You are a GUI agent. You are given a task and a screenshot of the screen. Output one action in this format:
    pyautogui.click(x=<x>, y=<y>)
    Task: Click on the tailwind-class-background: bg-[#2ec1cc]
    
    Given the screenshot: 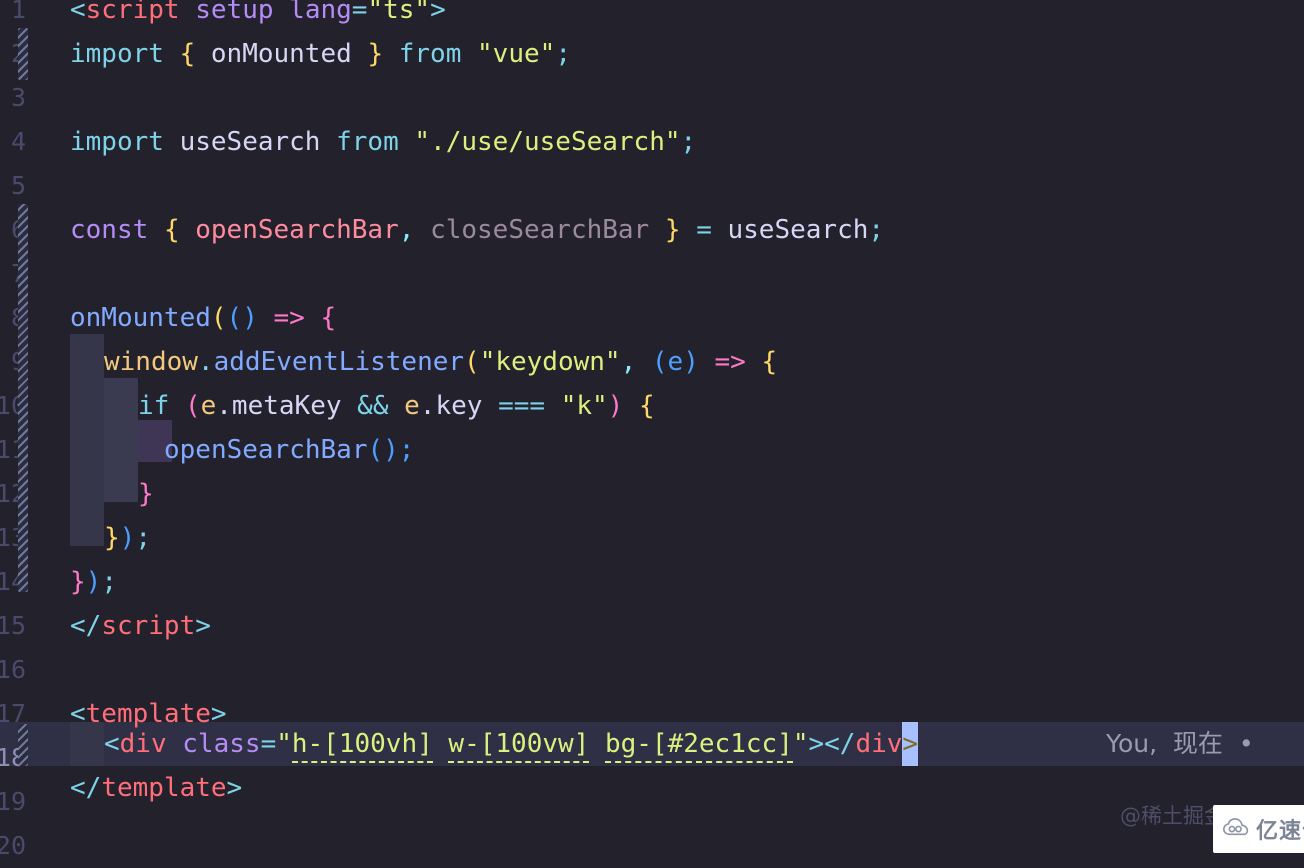 What is the action you would take?
    pyautogui.click(x=698, y=746)
    